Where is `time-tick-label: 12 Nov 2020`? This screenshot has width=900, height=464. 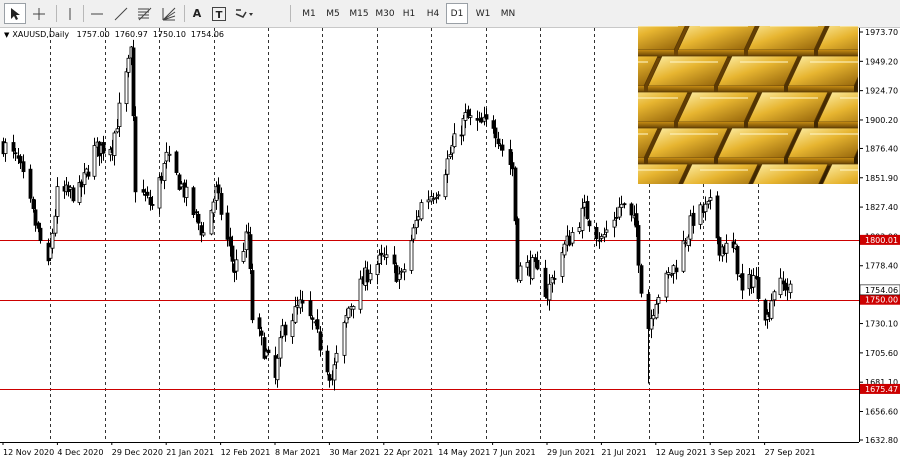
time-tick-label: 12 Nov 2020 is located at coordinates (28, 452).